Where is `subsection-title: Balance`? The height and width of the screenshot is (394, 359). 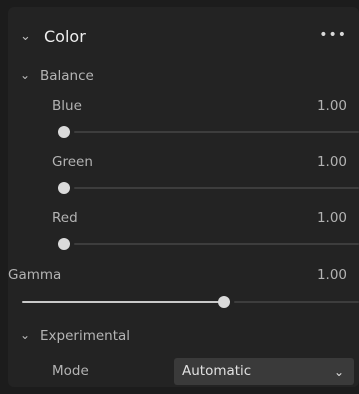 subsection-title: Balance is located at coordinates (67, 76).